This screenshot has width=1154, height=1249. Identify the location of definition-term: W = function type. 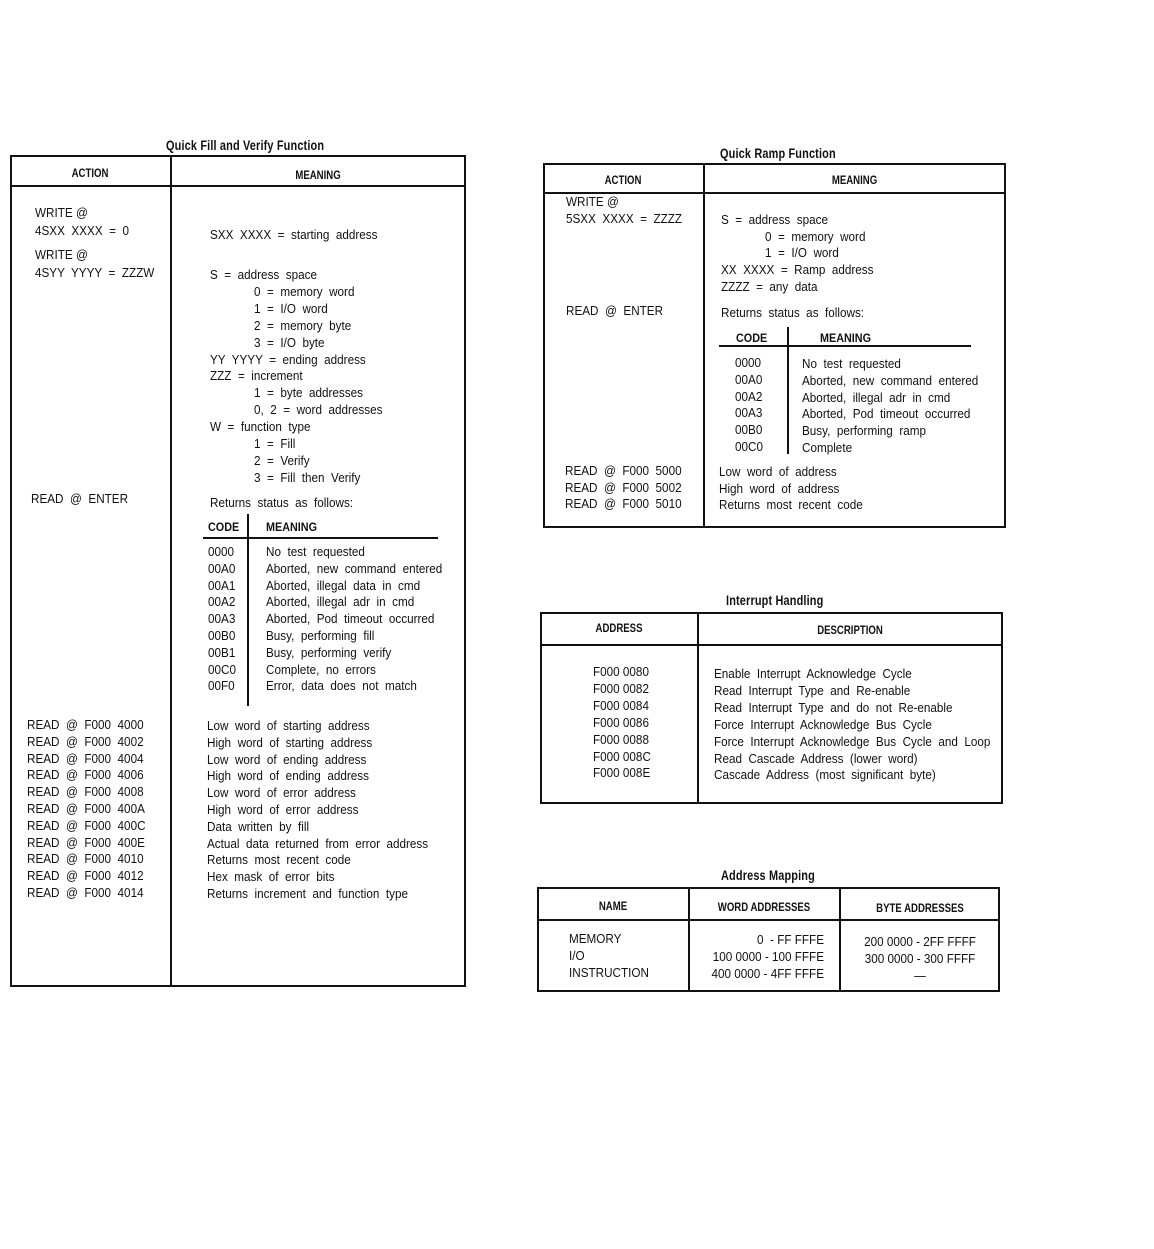
(260, 427).